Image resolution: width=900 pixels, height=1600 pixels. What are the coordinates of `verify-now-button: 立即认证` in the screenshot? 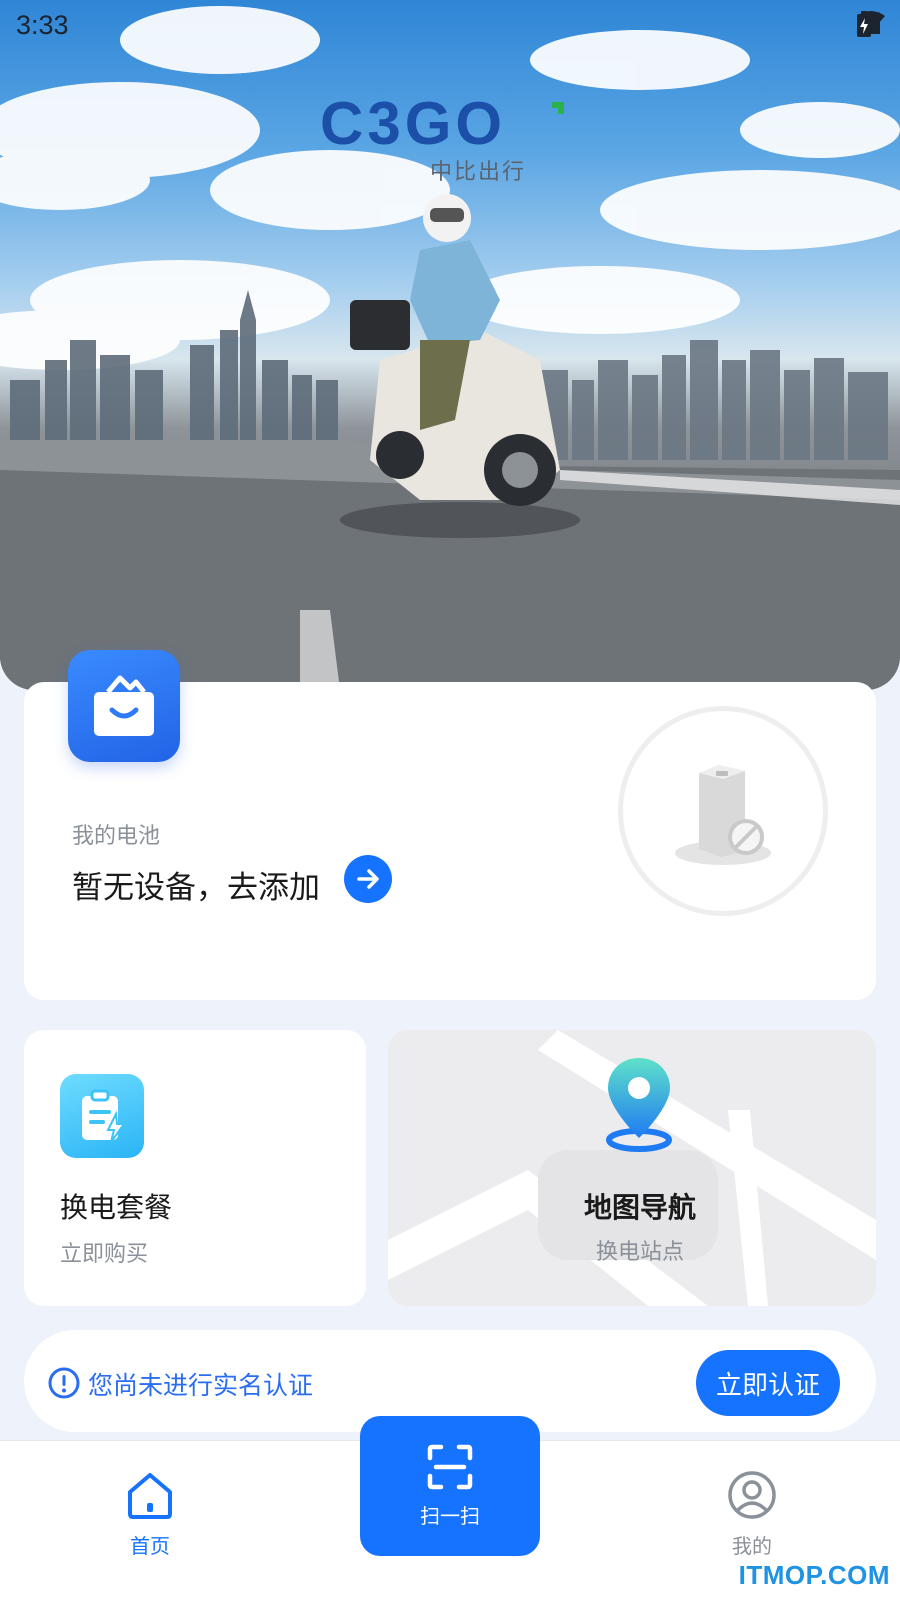 It's located at (768, 1383).